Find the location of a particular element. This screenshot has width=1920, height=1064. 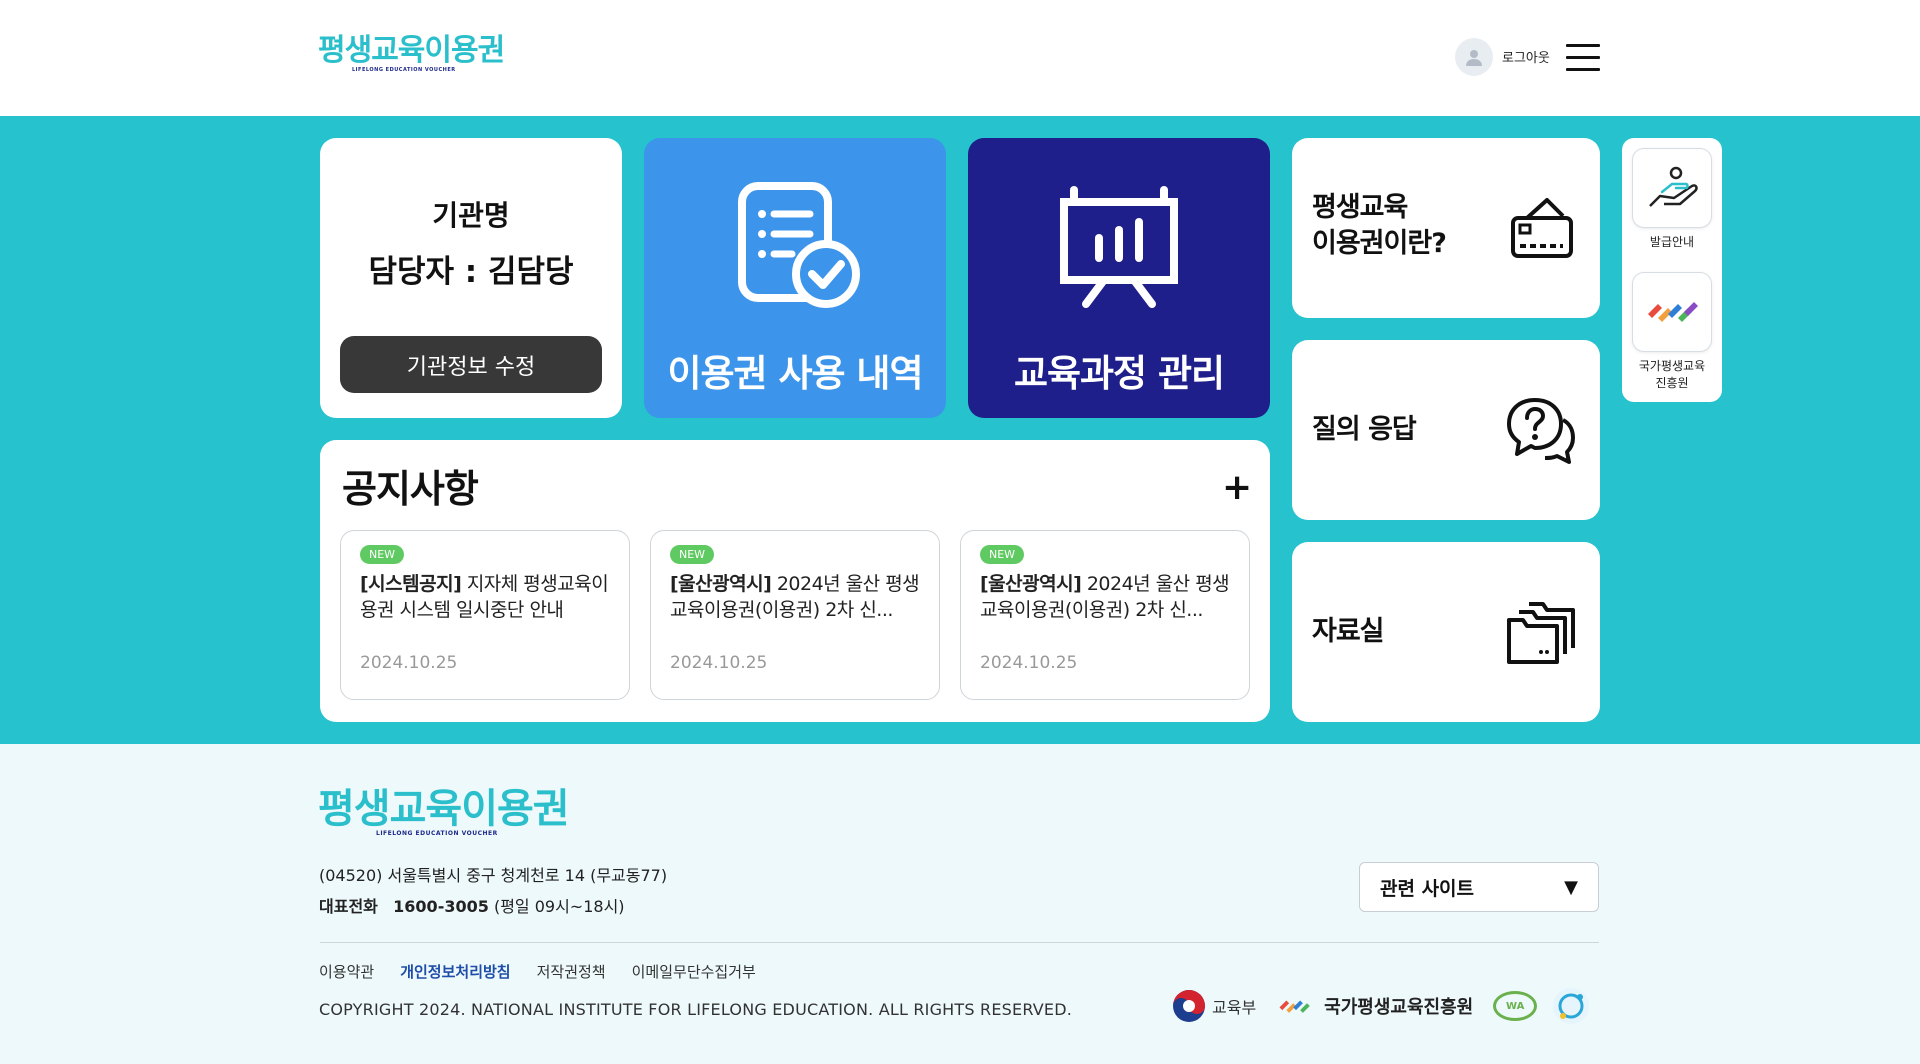

email-refusal-link: 이메일무단수집거부 is located at coordinates (694, 971).